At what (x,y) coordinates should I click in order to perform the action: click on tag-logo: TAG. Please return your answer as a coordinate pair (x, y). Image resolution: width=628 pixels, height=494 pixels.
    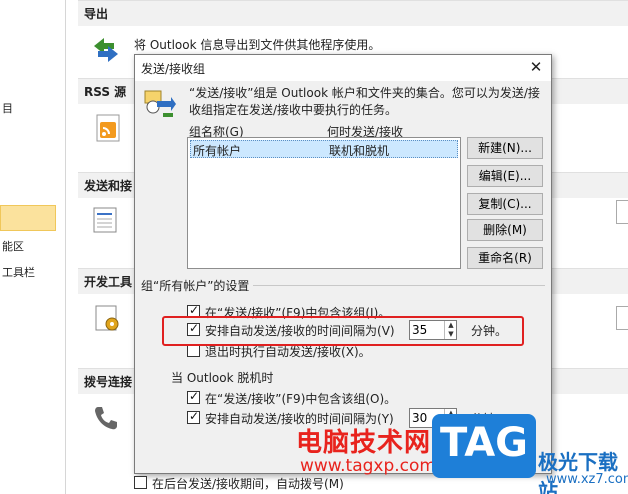
    Looking at the image, I should click on (484, 446).